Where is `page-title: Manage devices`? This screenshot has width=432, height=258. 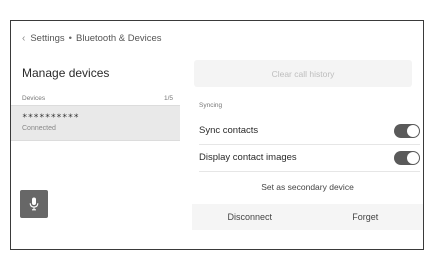 page-title: Manage devices is located at coordinates (66, 73).